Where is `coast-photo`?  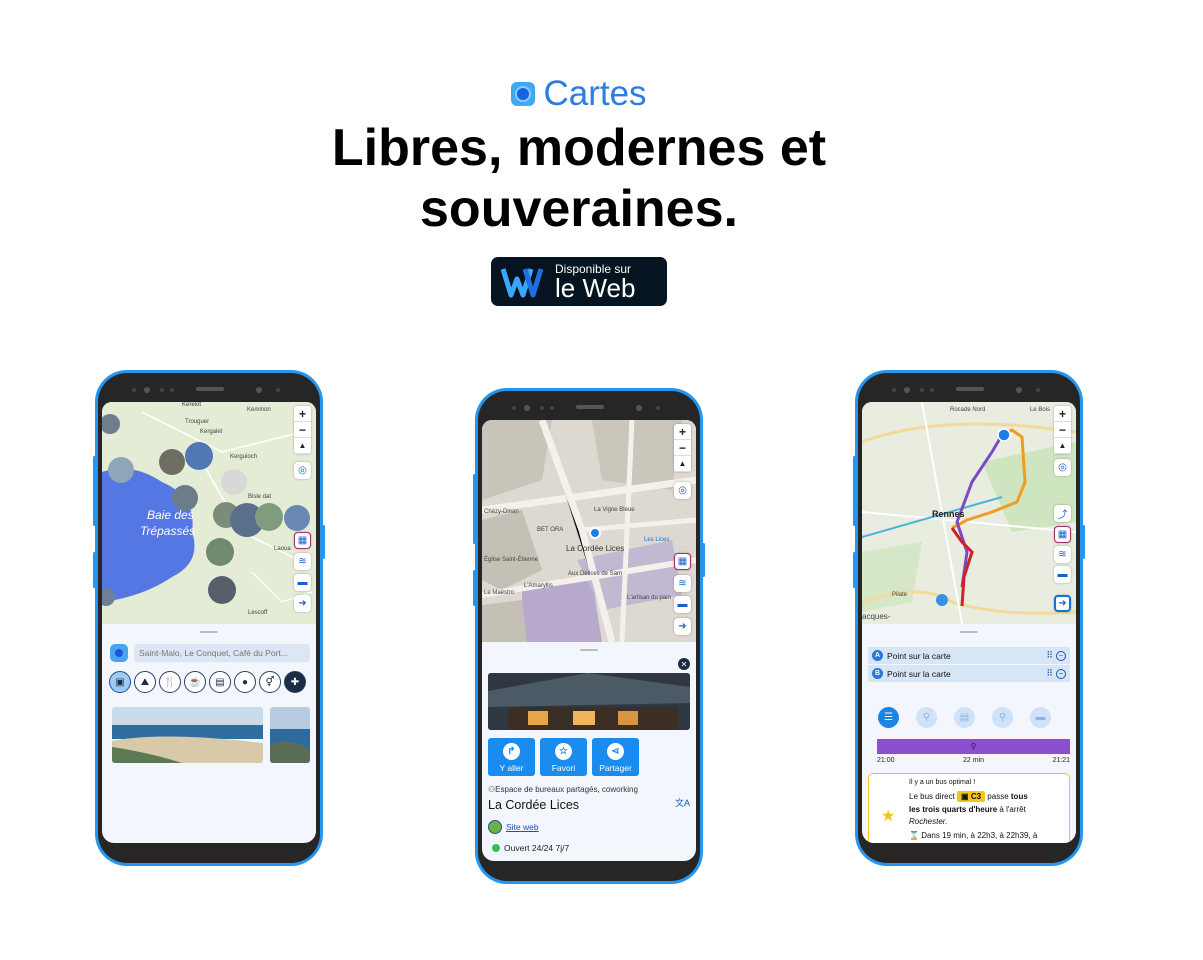
coast-photo is located at coordinates (290, 735).